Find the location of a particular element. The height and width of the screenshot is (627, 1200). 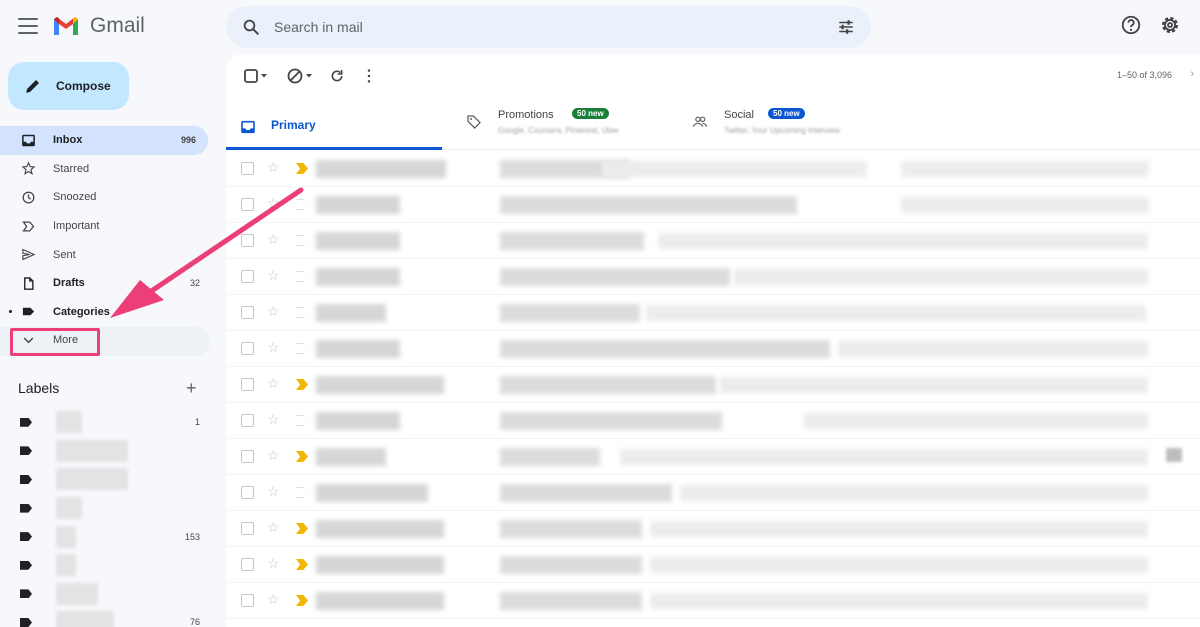

select-filter-icon is located at coordinates (300, 76).